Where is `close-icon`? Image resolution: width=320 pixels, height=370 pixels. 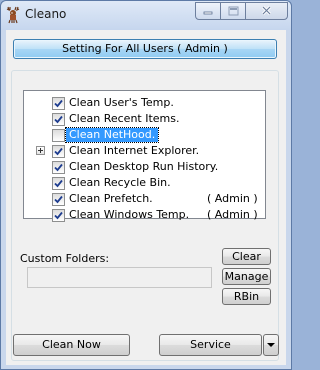 close-icon is located at coordinates (266, 10).